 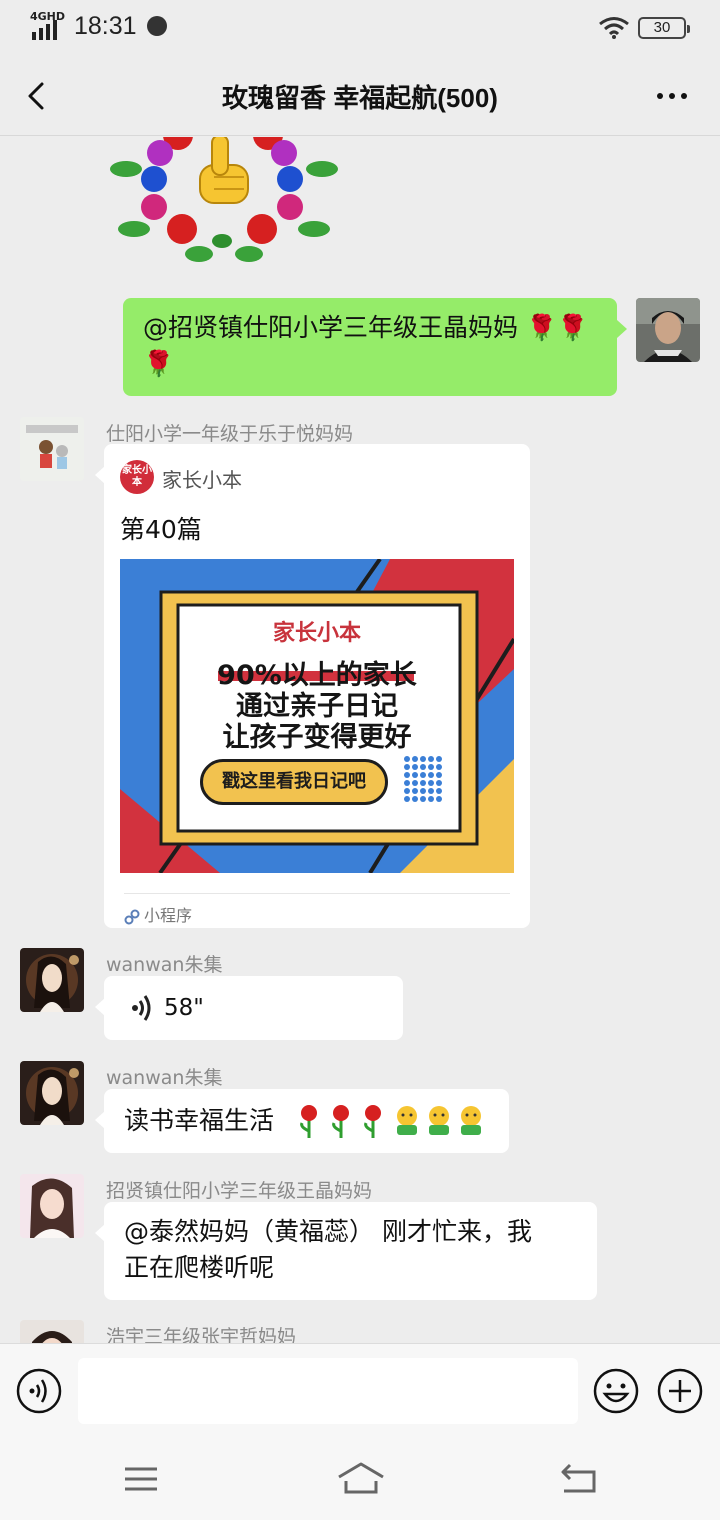 What do you see at coordinates (199, 1267) in the screenshot?
I see `message-text-line-2: 正在爬楼听呢` at bounding box center [199, 1267].